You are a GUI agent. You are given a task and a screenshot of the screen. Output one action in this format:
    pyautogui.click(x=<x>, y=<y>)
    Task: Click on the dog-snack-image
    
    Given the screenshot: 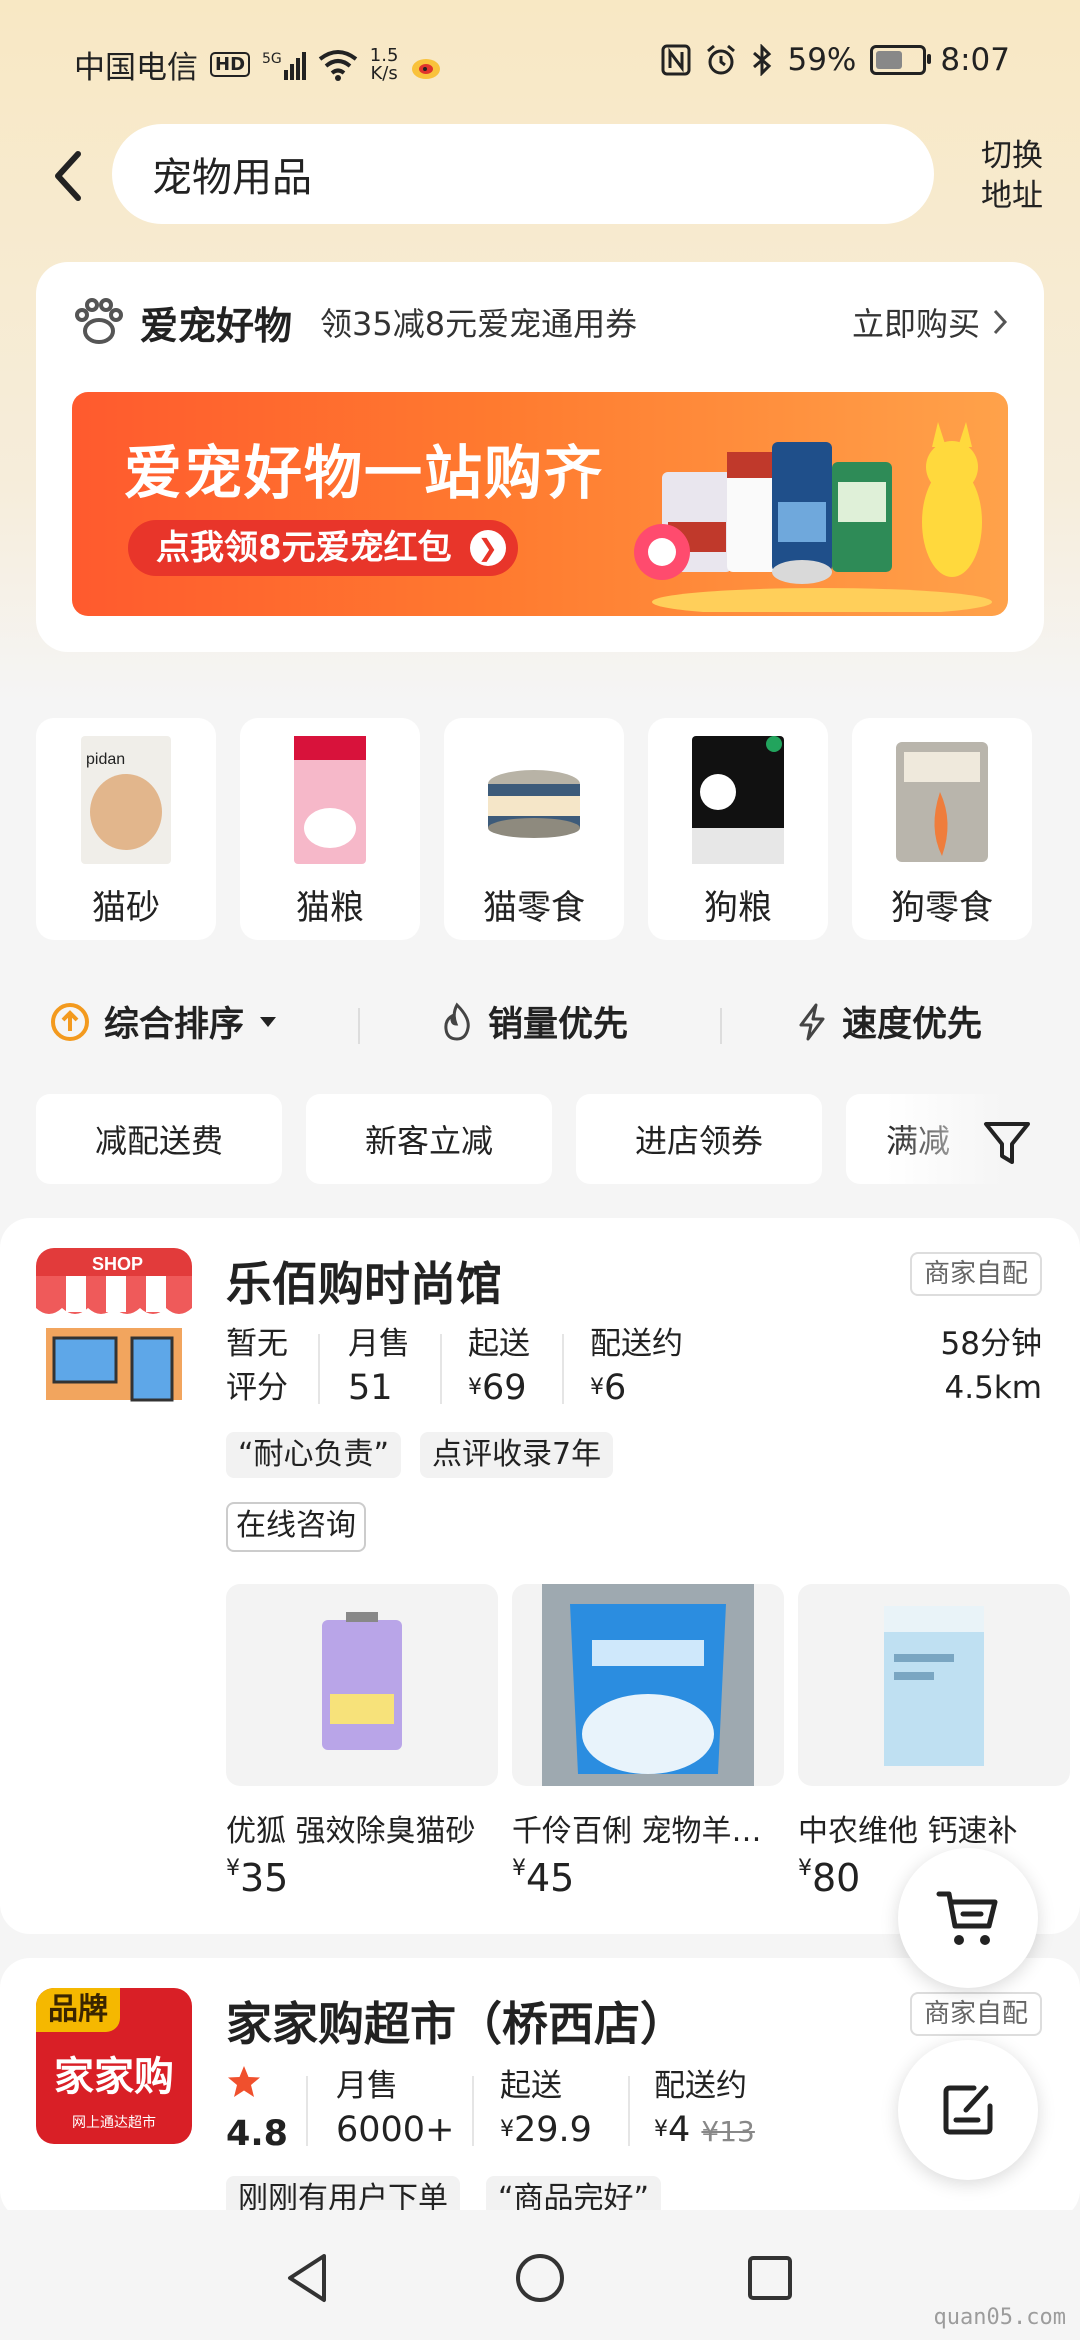 What is the action you would take?
    pyautogui.click(x=942, y=802)
    